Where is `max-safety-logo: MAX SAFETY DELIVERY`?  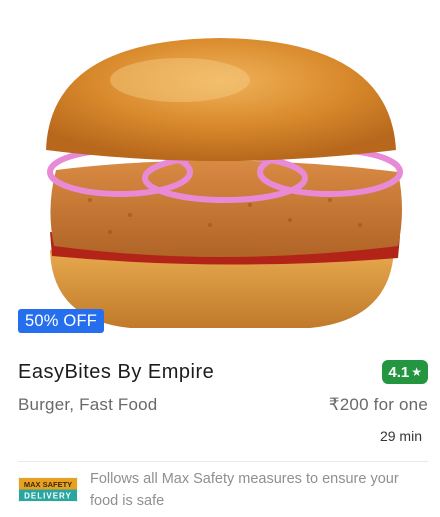
max-safety-logo: MAX SAFETY DELIVERY is located at coordinates (48, 489).